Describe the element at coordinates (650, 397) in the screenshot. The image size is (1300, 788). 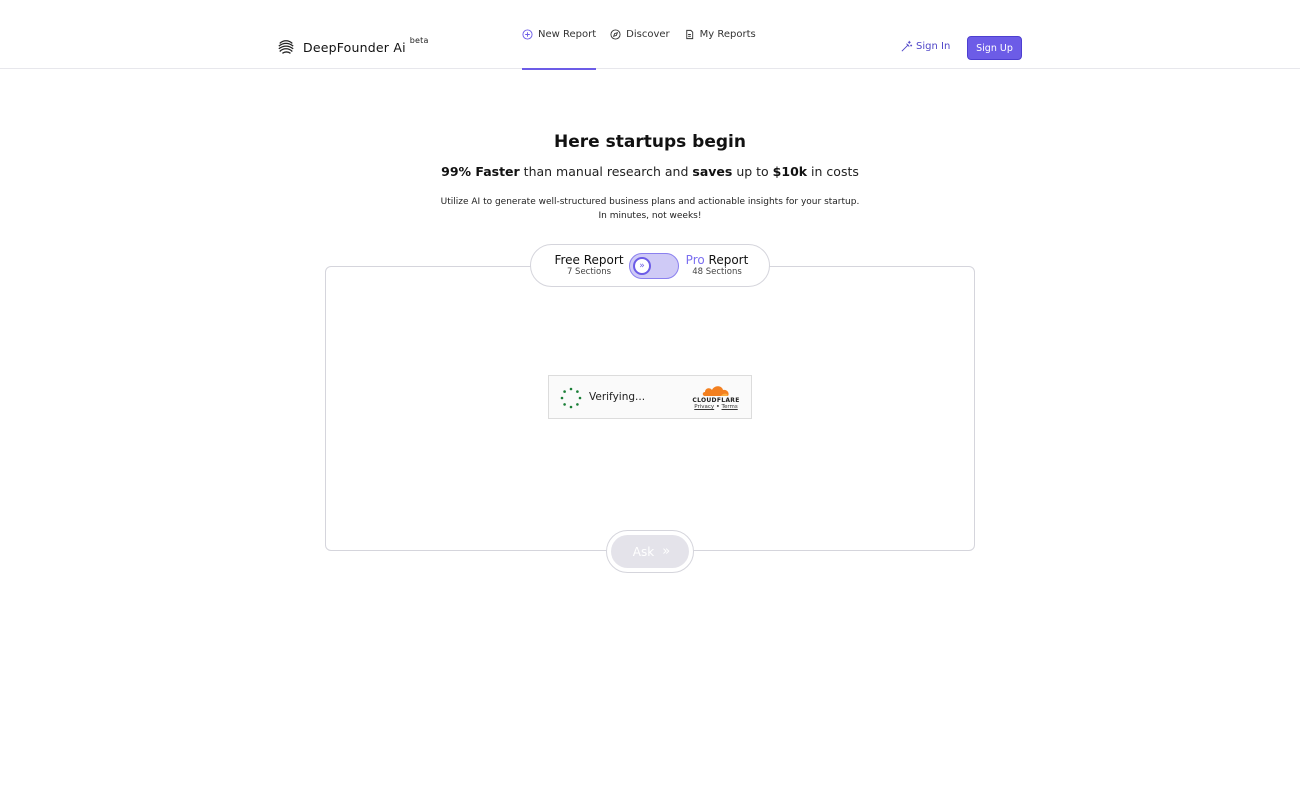
I see `cloudflare-verification-widget: Verifying... CLOUDFLARE Privacy • Terms` at that location.